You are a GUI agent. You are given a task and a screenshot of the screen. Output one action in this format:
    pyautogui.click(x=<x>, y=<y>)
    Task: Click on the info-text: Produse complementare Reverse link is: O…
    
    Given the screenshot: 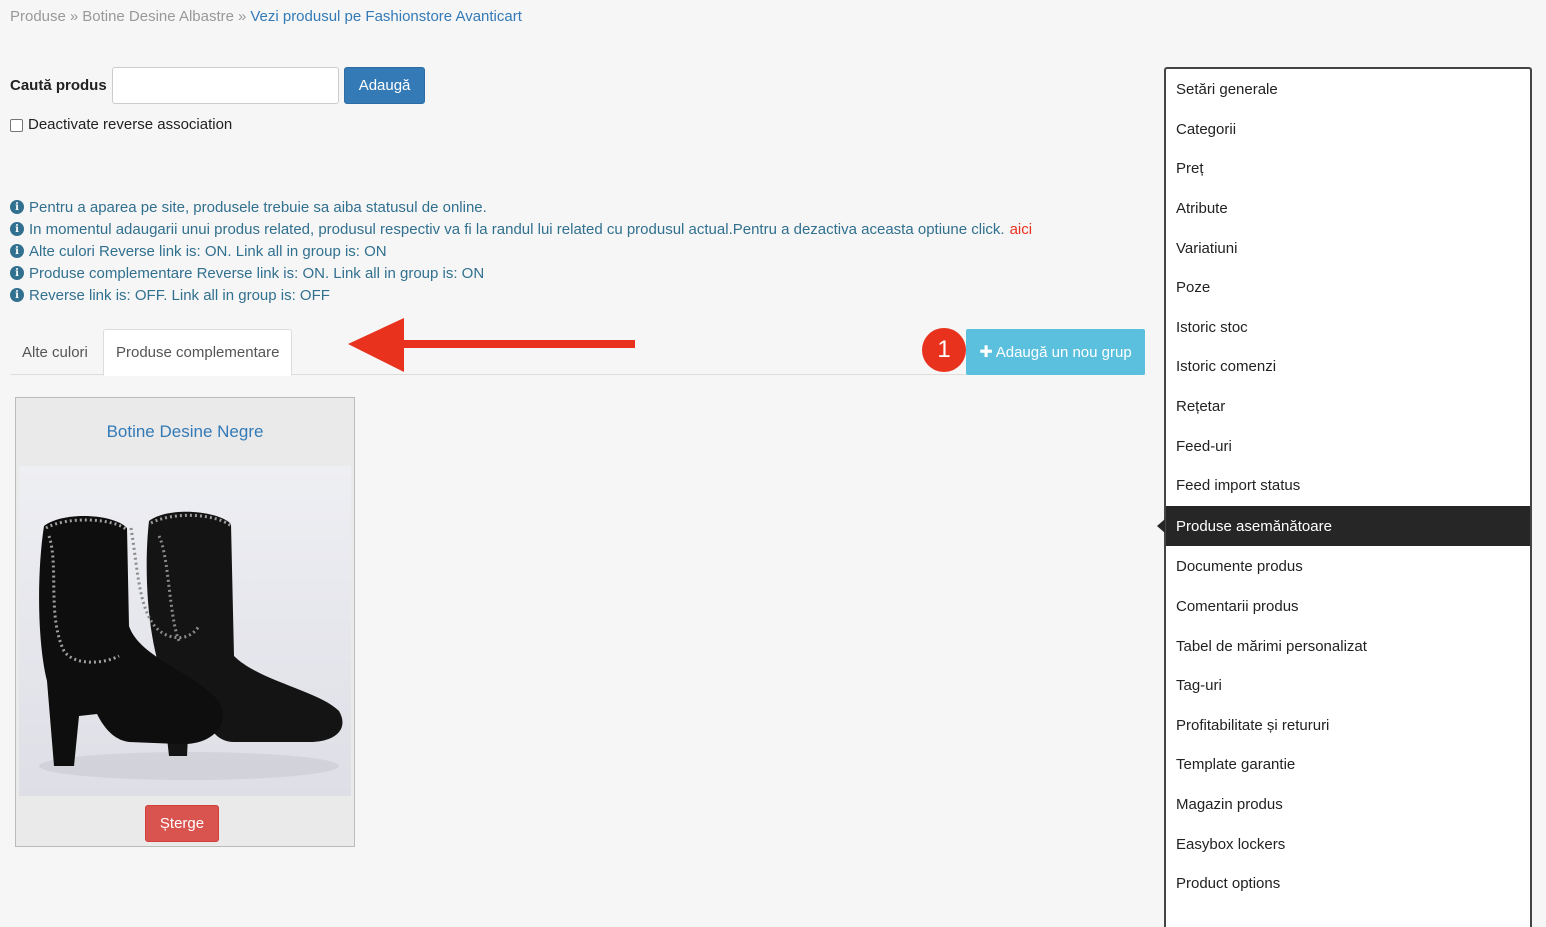 What is the action you would take?
    pyautogui.click(x=257, y=273)
    